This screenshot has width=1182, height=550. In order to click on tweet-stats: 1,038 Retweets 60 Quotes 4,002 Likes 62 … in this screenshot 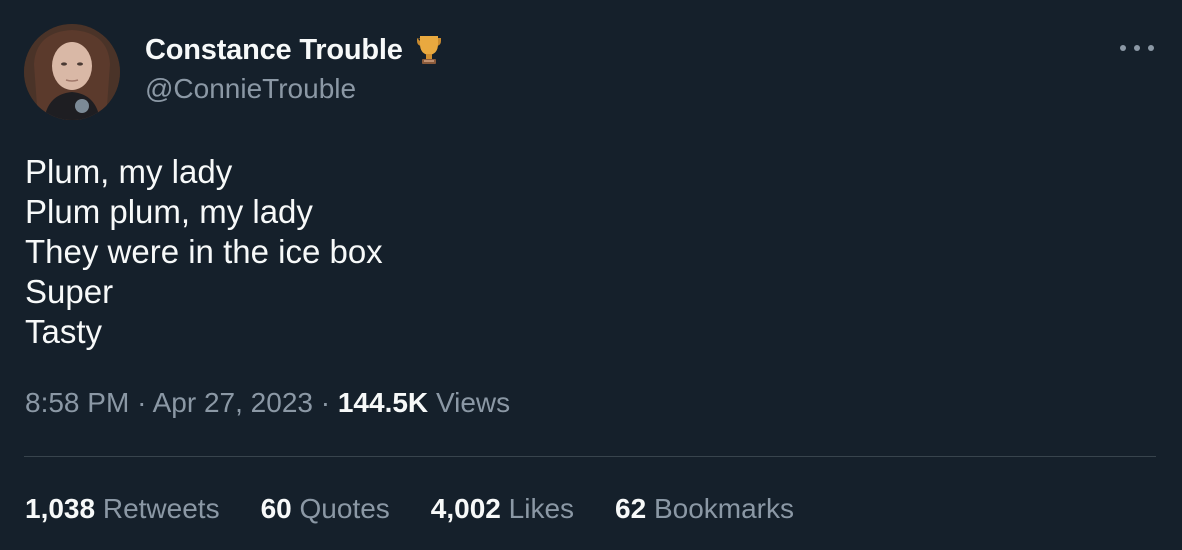, I will do `click(430, 509)`.